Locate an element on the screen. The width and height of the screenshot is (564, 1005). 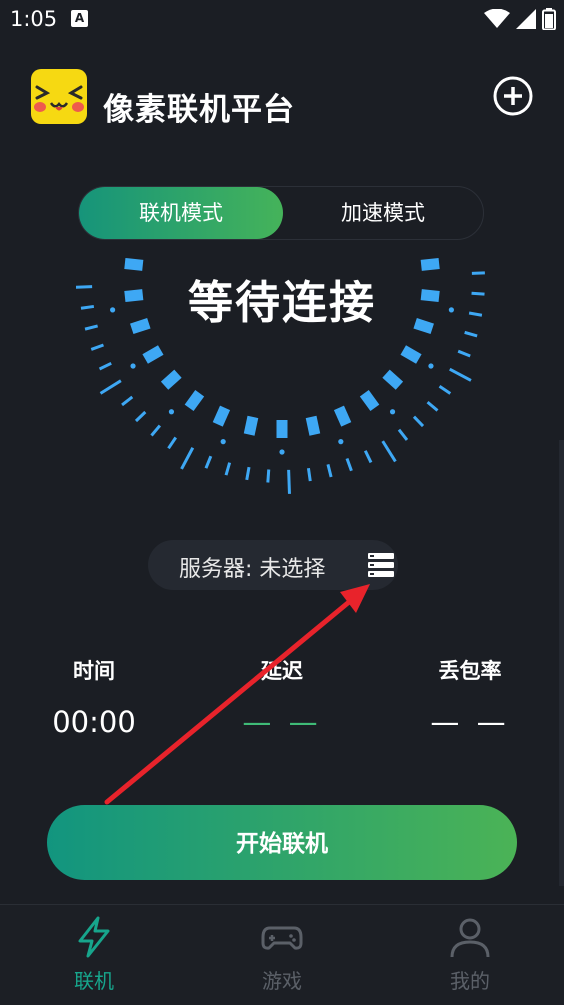
server-selector: 服务器: 未选择 is located at coordinates (273, 565).